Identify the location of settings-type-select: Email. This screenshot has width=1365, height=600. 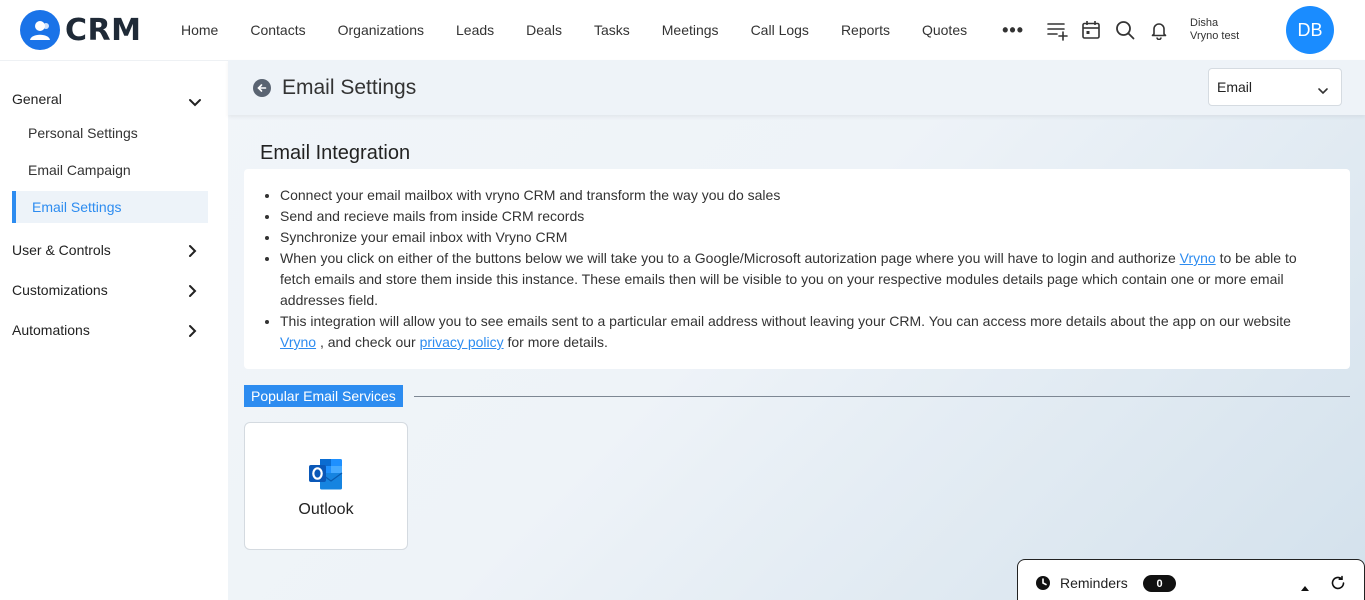
(1275, 87).